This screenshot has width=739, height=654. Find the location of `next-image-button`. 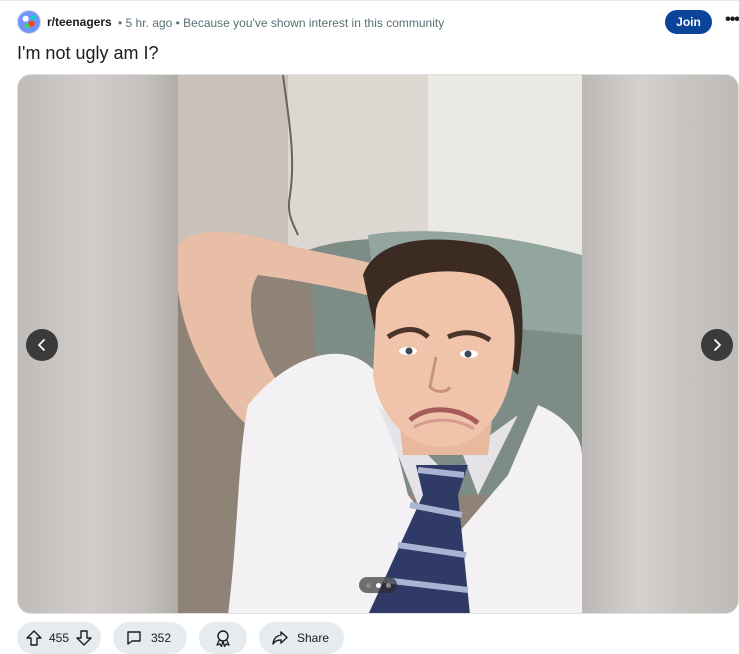

next-image-button is located at coordinates (717, 345).